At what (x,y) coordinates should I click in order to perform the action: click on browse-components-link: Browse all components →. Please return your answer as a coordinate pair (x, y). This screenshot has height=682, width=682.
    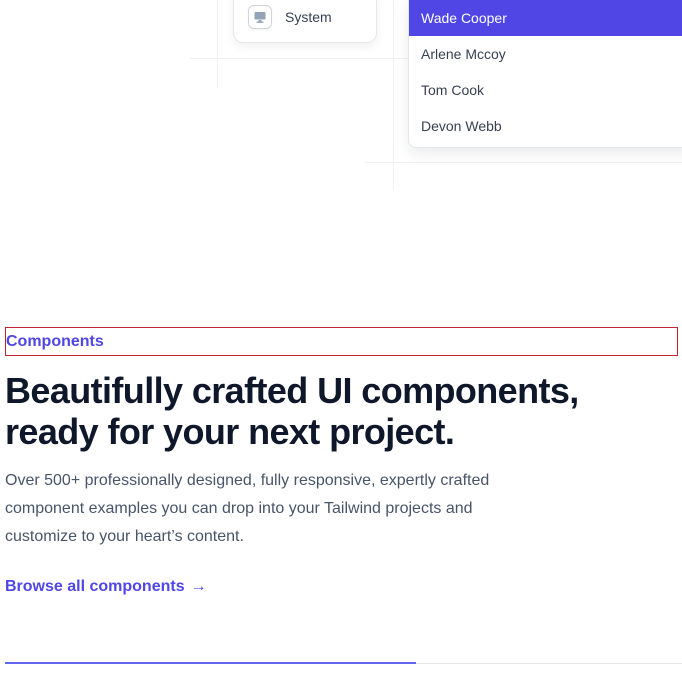
    Looking at the image, I should click on (106, 587).